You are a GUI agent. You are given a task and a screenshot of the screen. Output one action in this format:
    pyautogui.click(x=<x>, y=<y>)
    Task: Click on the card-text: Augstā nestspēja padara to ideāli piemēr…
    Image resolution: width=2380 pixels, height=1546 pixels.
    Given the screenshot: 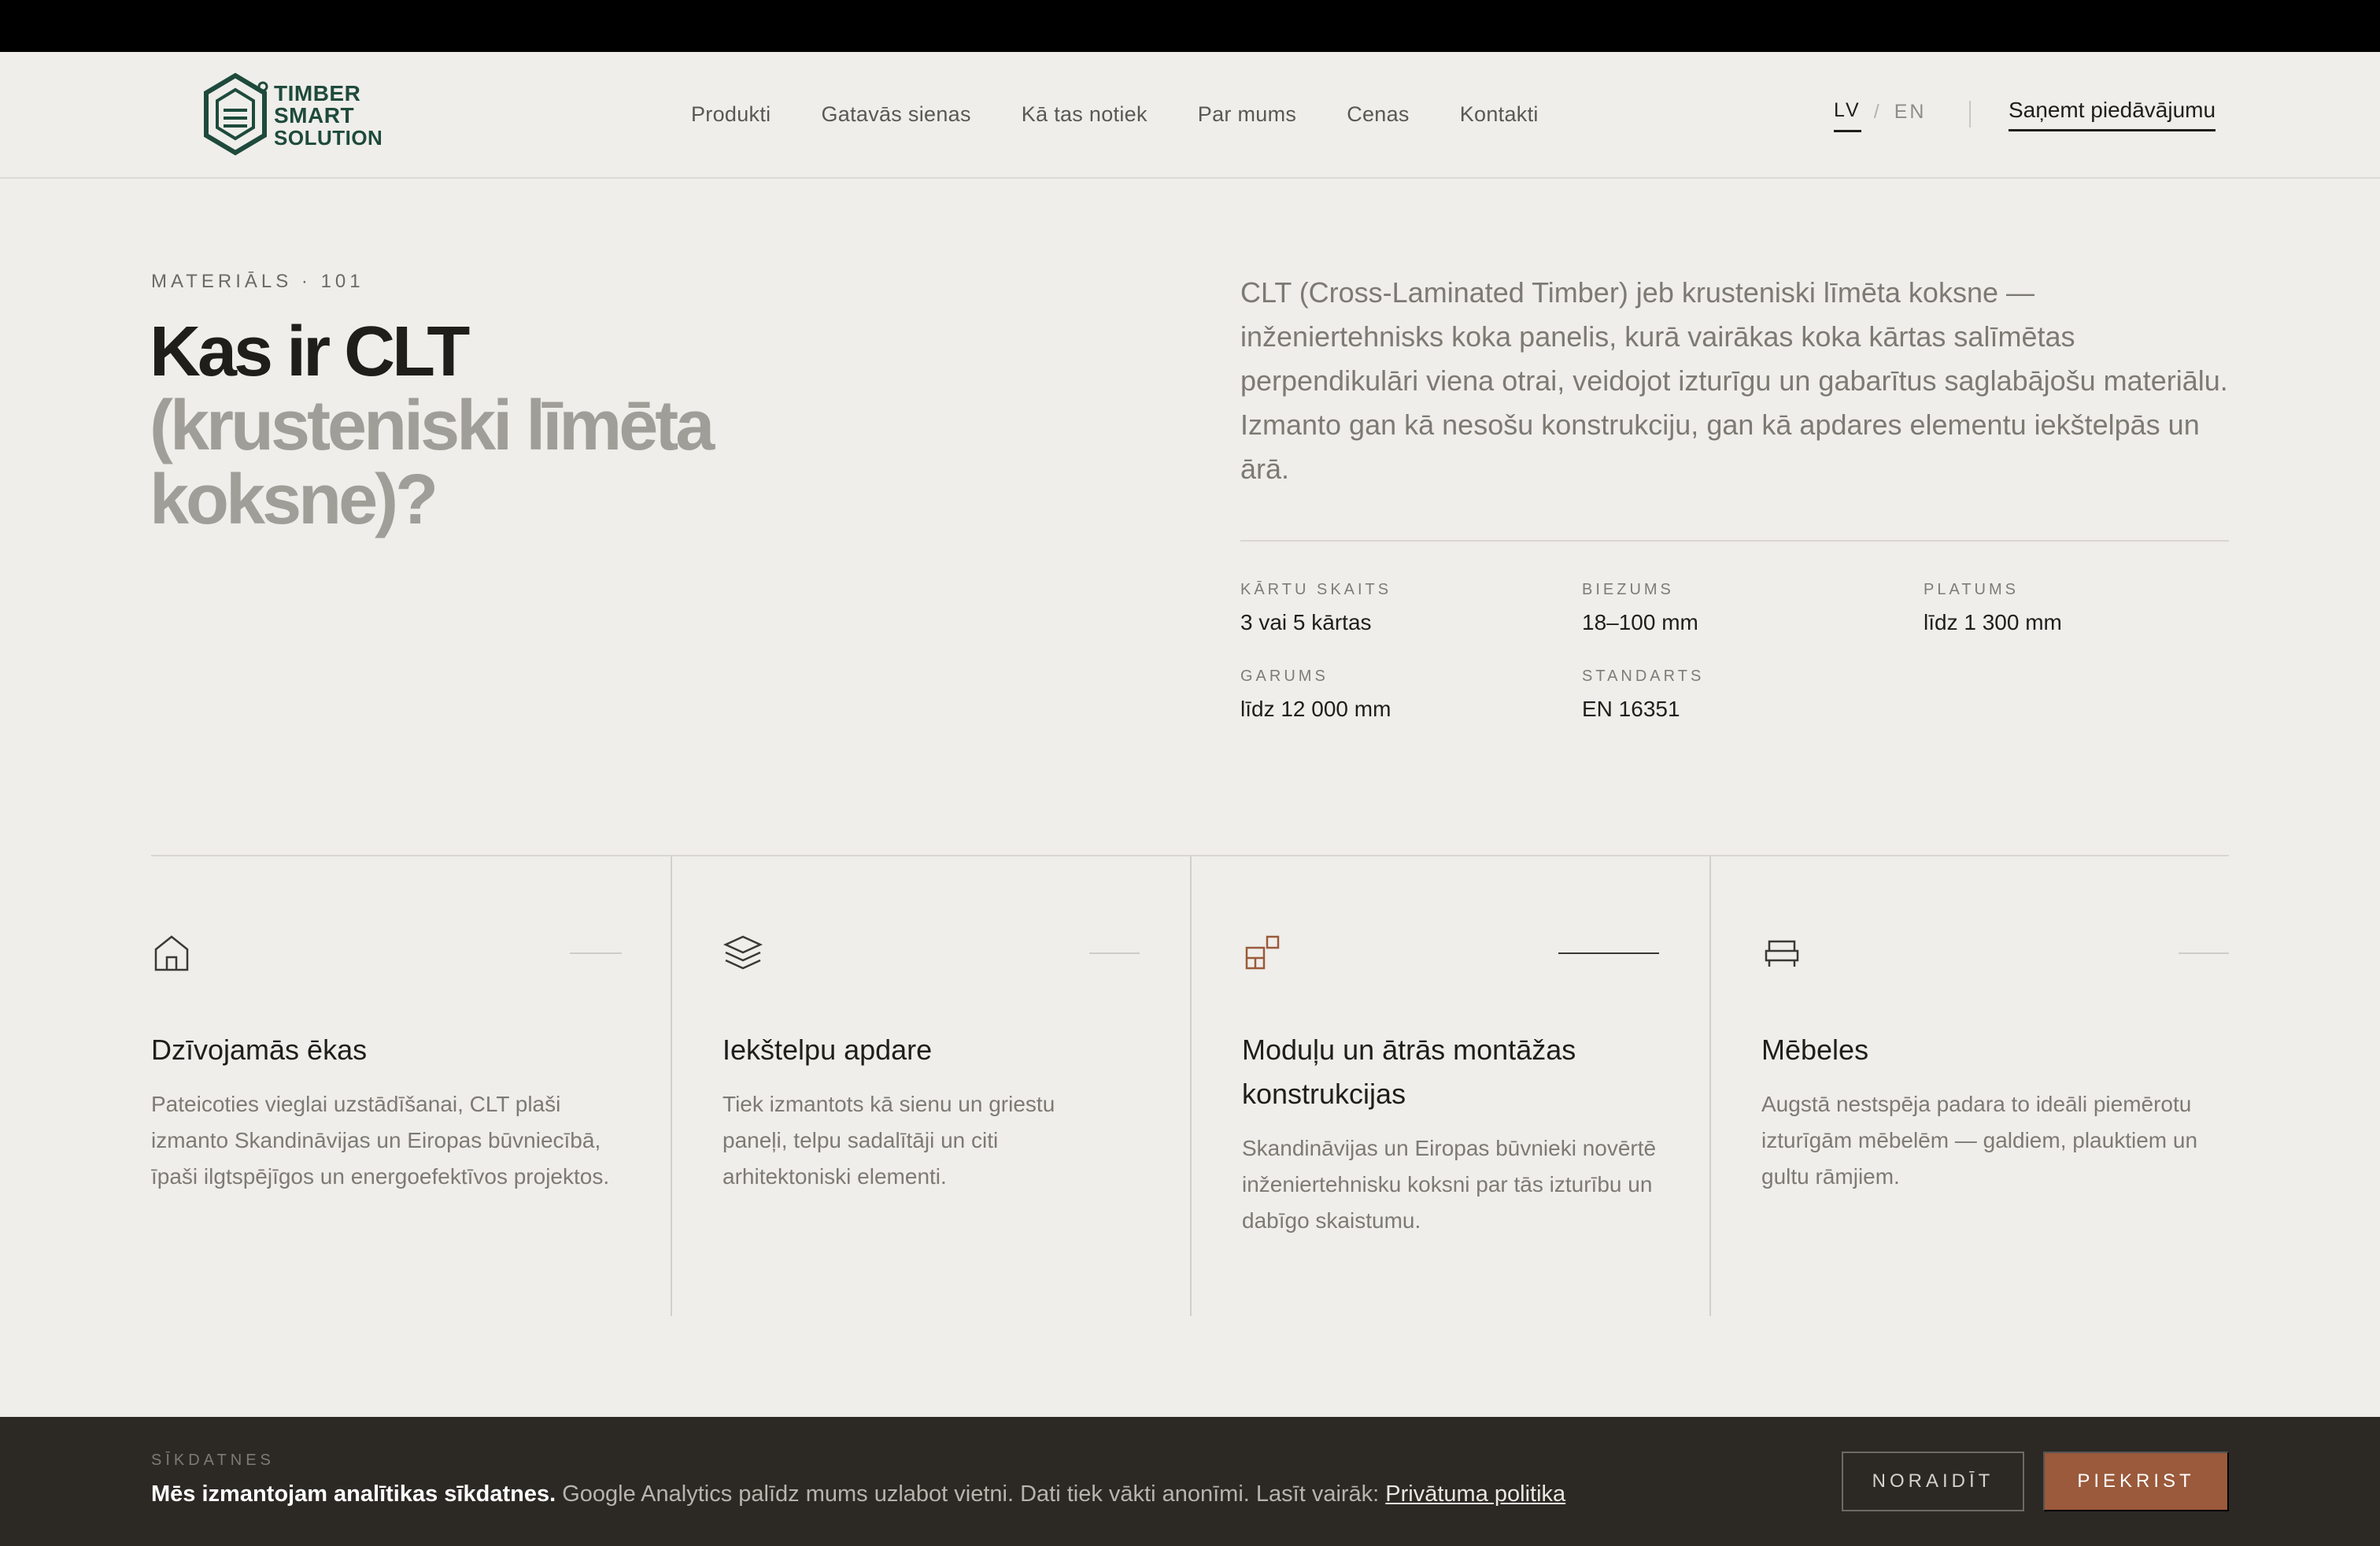 What is the action you would take?
    pyautogui.click(x=1979, y=1140)
    